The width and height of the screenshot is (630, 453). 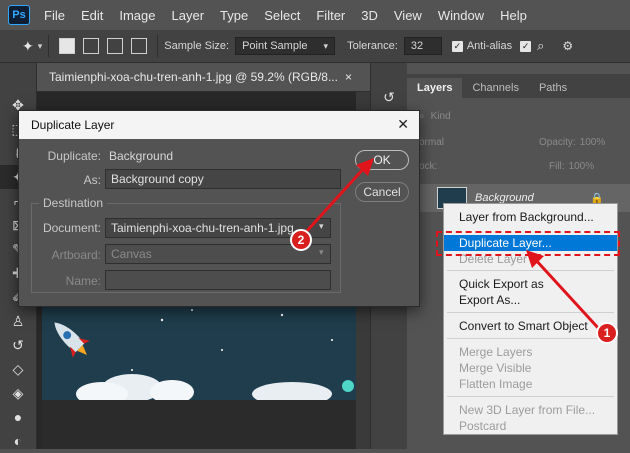 What do you see at coordinates (564, 291) in the screenshot?
I see `arrow-to-duplicate-layer` at bounding box center [564, 291].